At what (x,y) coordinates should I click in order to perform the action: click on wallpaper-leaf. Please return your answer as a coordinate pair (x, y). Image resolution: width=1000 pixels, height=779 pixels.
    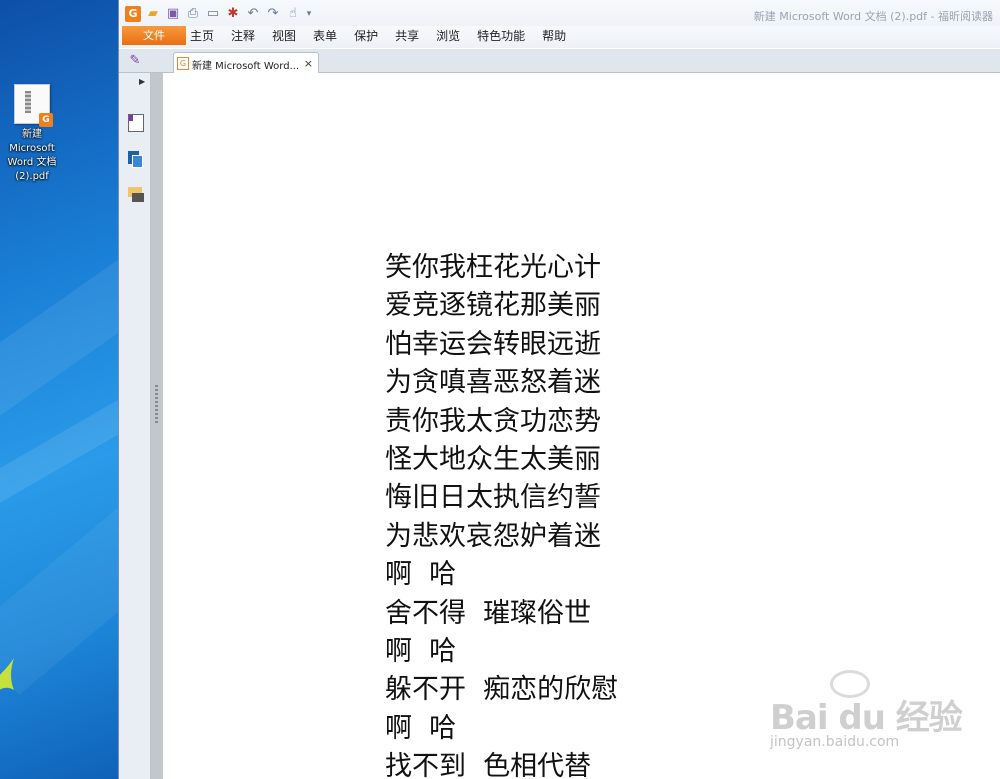
    Looking at the image, I should click on (7, 674).